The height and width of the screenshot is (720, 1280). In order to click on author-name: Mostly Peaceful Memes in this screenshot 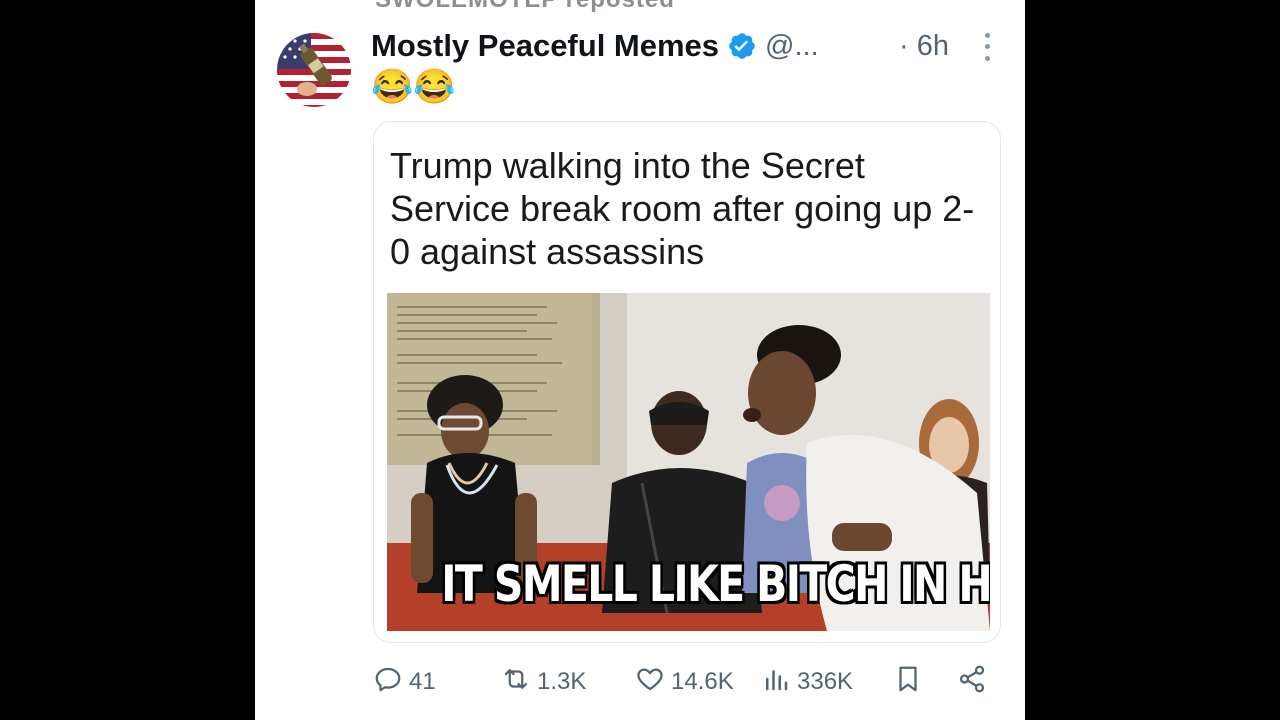, I will do `click(545, 46)`.